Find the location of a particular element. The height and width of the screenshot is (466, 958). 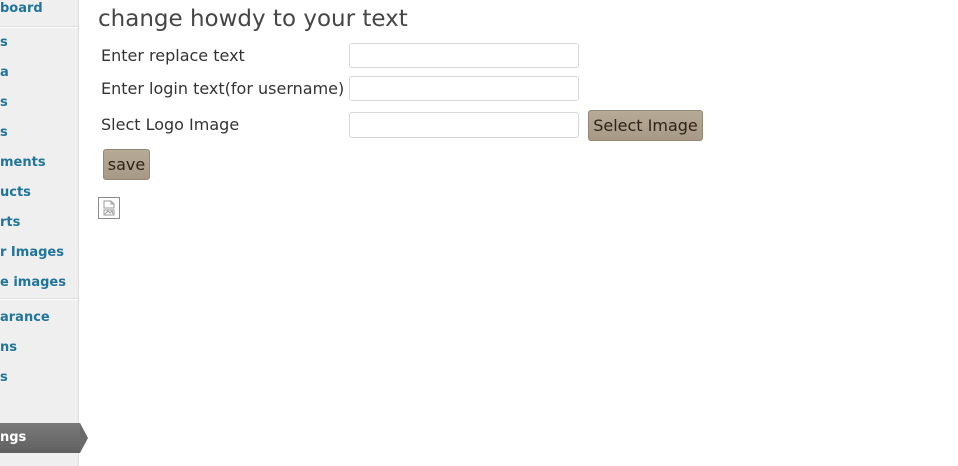

sidebar-item-settings-active: ngs is located at coordinates (40, 438).